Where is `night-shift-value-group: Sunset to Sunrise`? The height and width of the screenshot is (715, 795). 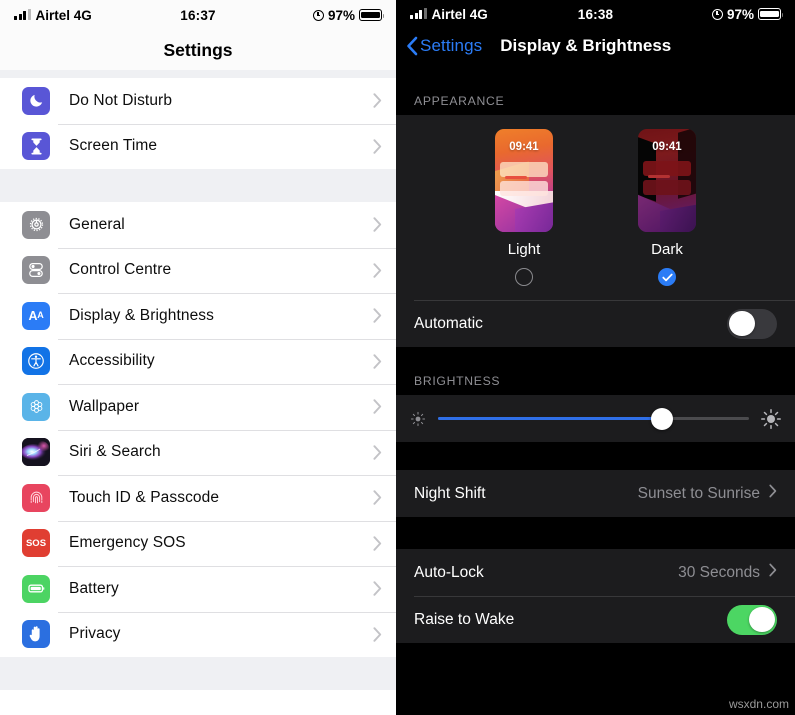
night-shift-value-group: Sunset to Sunrise is located at coordinates (707, 493).